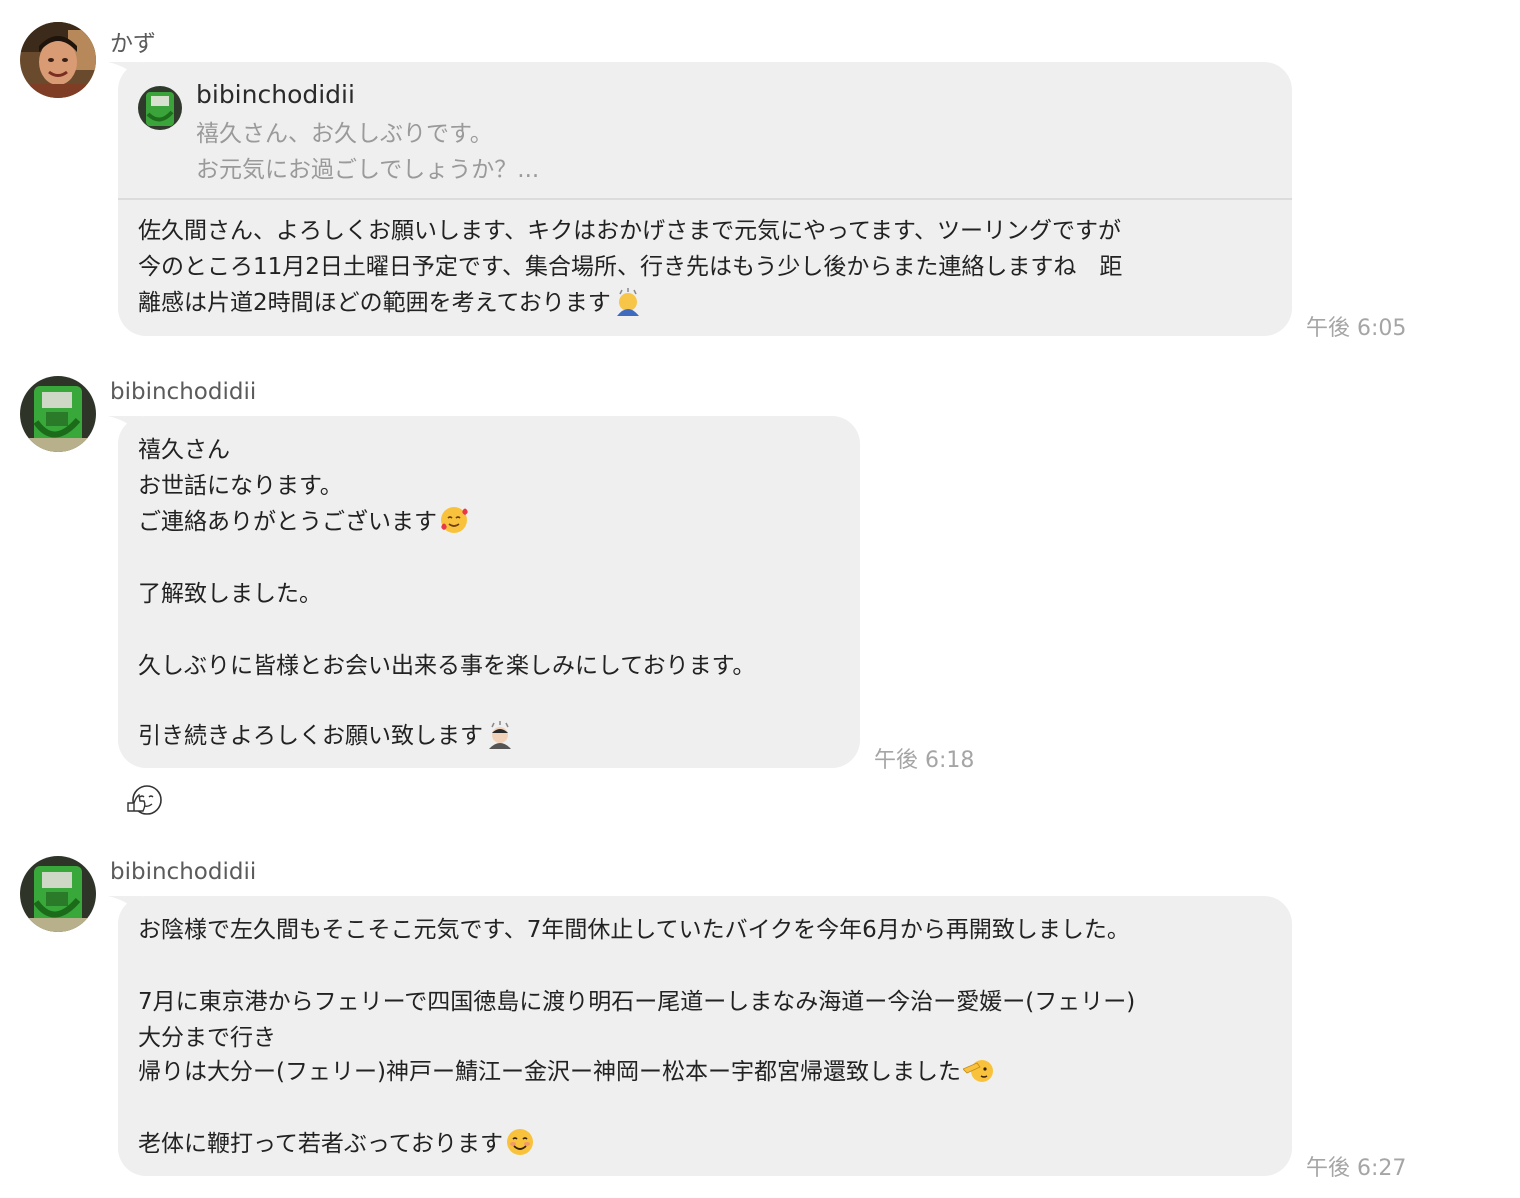 This screenshot has width=1520, height=1198. Describe the element at coordinates (977, 1071) in the screenshot. I see `saluting-face-emoji` at that location.